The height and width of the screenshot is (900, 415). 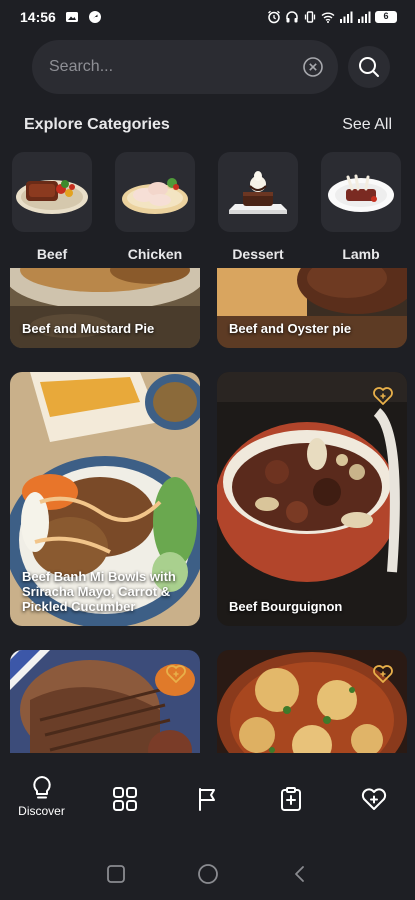 I want to click on nav-categories, so click(x=125, y=793).